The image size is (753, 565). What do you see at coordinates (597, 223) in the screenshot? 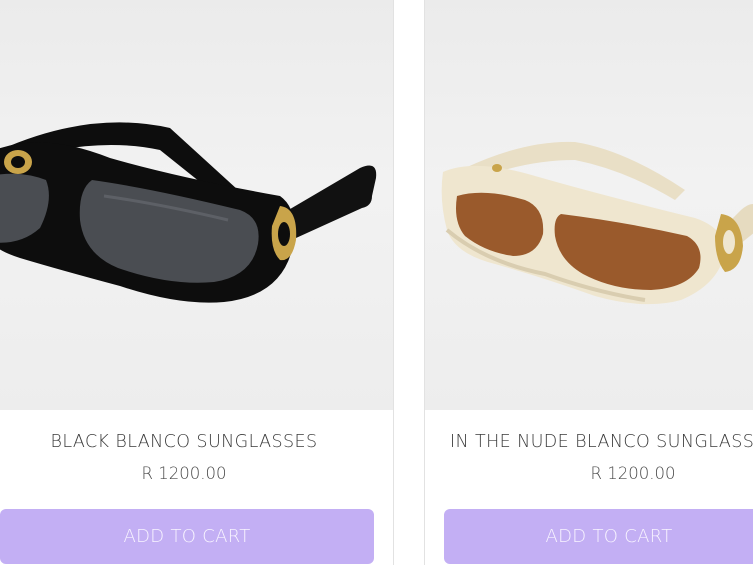
I see `nude-sunglasses-illustration` at bounding box center [597, 223].